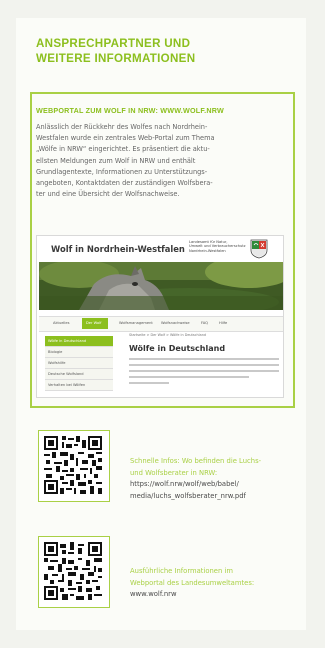  Describe the element at coordinates (196, 461) in the screenshot. I see `link-label: Schnelle Infos: Wo befinden die Luchs-` at that location.